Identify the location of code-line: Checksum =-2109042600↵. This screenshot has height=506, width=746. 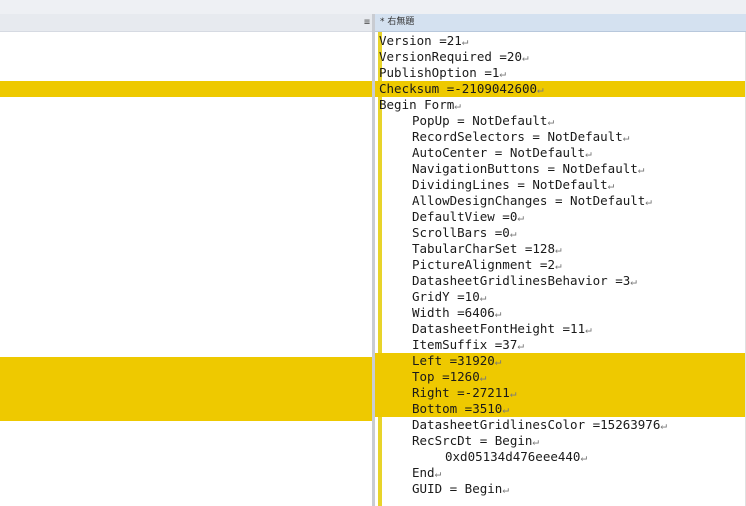
(560, 89).